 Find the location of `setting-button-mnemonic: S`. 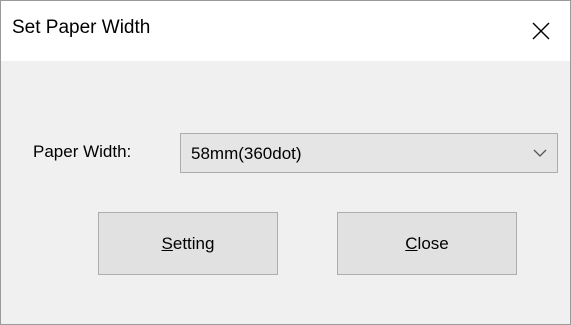

setting-button-mnemonic: S is located at coordinates (167, 243).